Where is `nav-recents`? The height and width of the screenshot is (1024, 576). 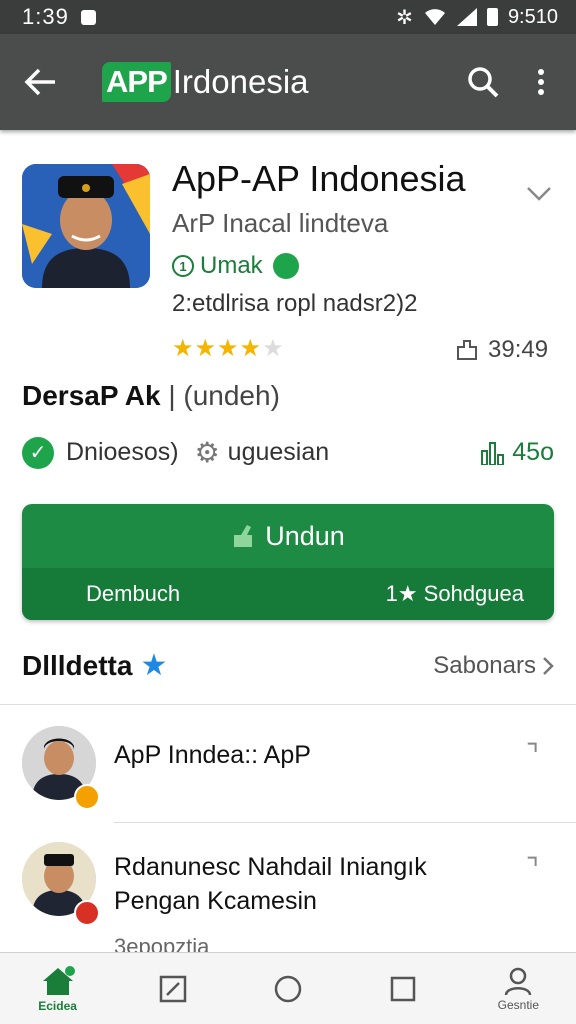
nav-recents is located at coordinates (403, 989).